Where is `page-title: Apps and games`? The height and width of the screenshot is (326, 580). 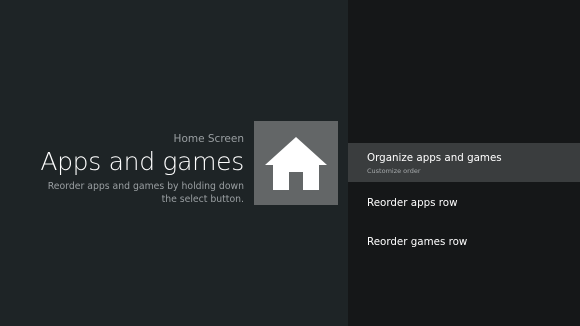
page-title: Apps and games is located at coordinates (142, 161).